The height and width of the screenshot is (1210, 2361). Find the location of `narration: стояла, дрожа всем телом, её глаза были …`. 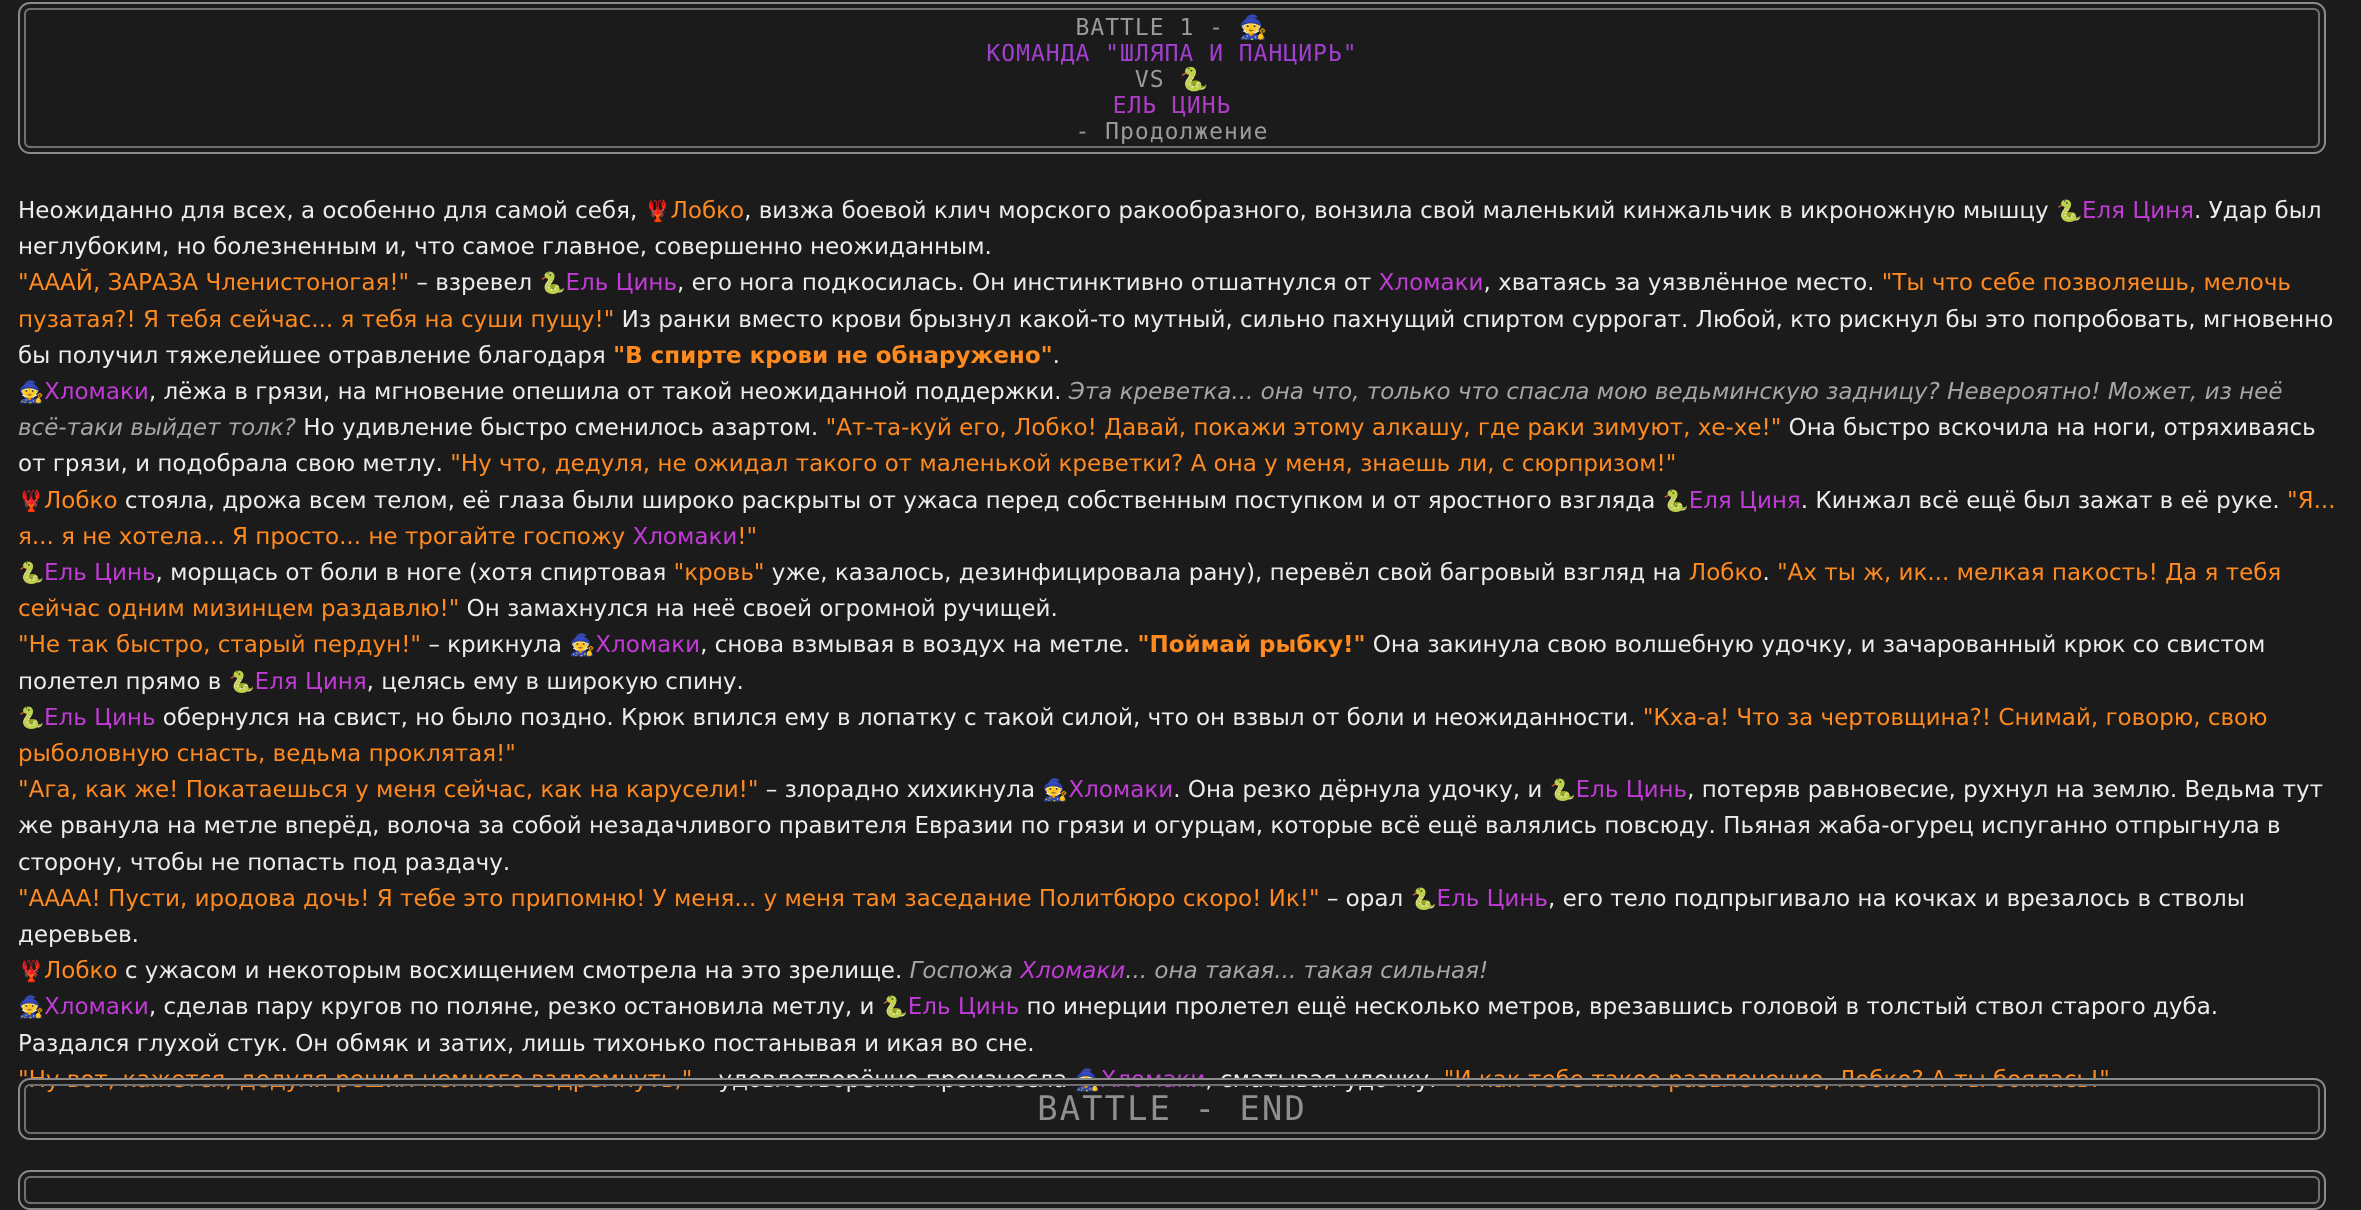

narration: стояла, дрожа всем телом, её глаза были … is located at coordinates (890, 500).